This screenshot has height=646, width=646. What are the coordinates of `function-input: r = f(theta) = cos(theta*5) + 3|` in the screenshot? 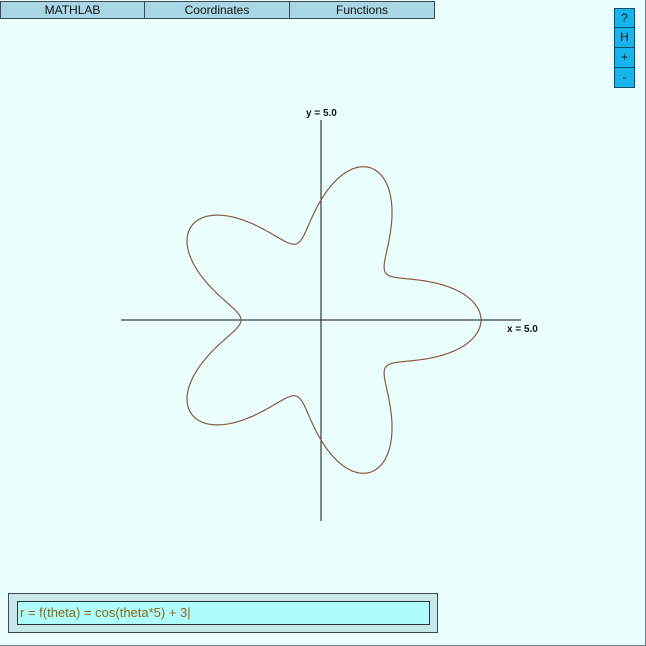 It's located at (223, 613).